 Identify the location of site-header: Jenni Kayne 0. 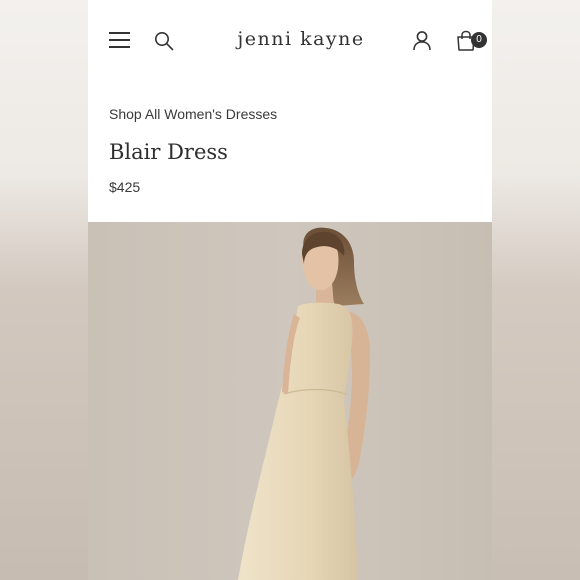
(290, 40).